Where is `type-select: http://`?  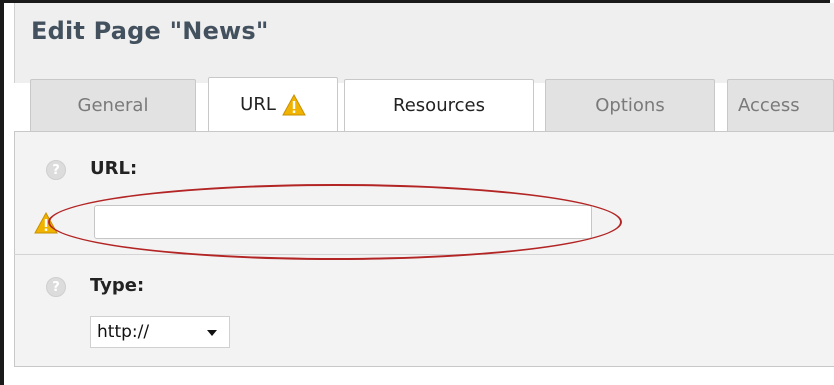 type-select: http:// is located at coordinates (160, 332).